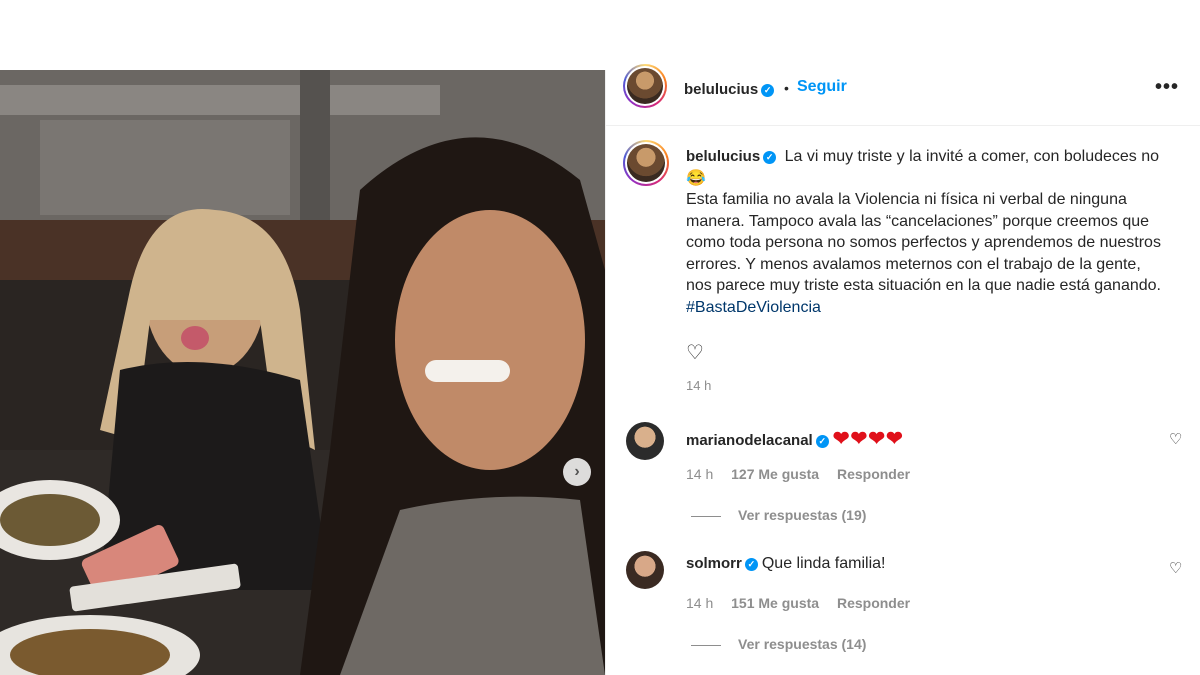  I want to click on comment-meta: 14 h 151 Me gusta Responder, so click(805, 603).